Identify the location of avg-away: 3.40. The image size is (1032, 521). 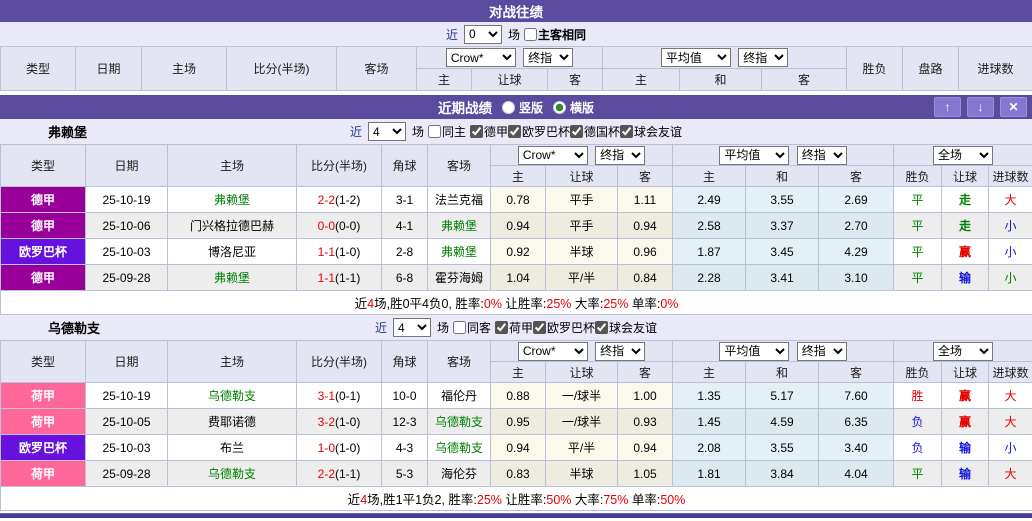
(856, 447).